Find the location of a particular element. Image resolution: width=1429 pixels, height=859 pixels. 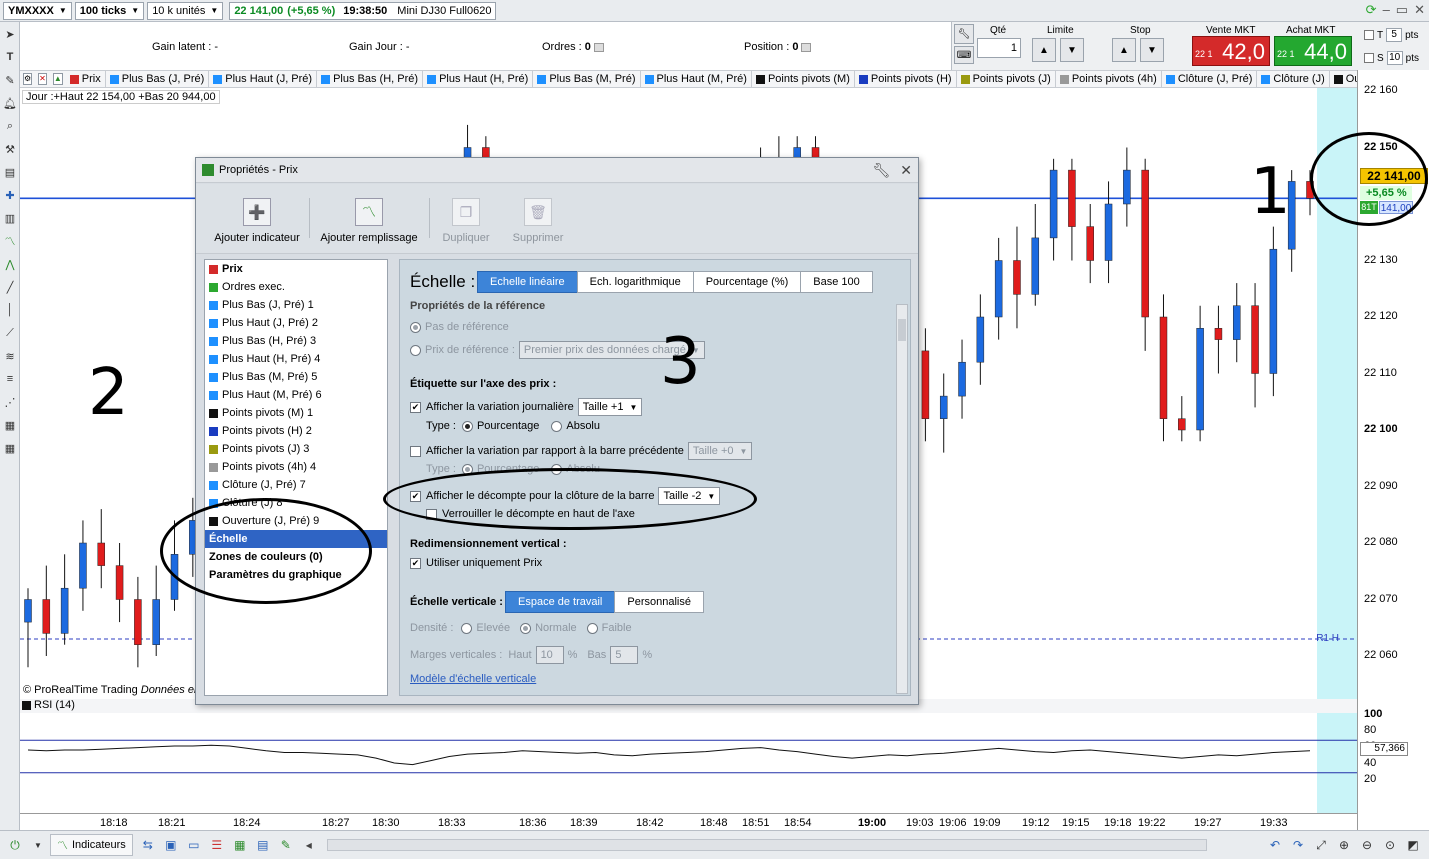

list-item: Points pivots (H) 2 is located at coordinates (296, 431).